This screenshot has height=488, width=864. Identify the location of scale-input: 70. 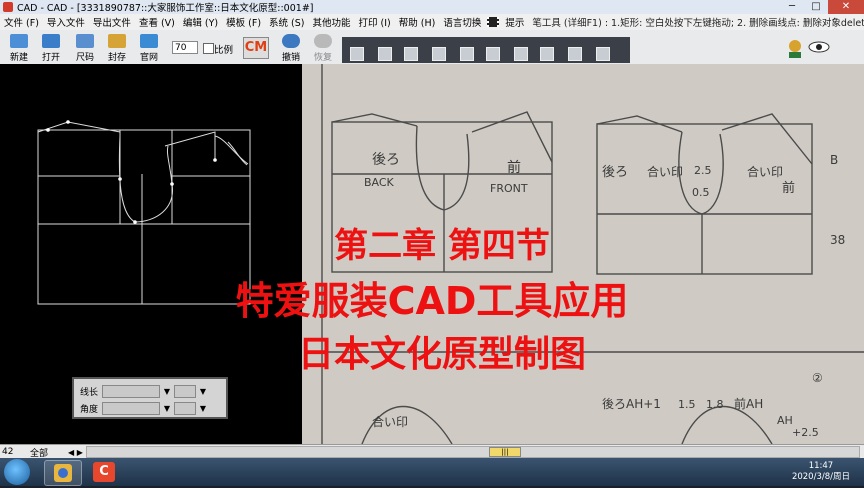
(185, 47).